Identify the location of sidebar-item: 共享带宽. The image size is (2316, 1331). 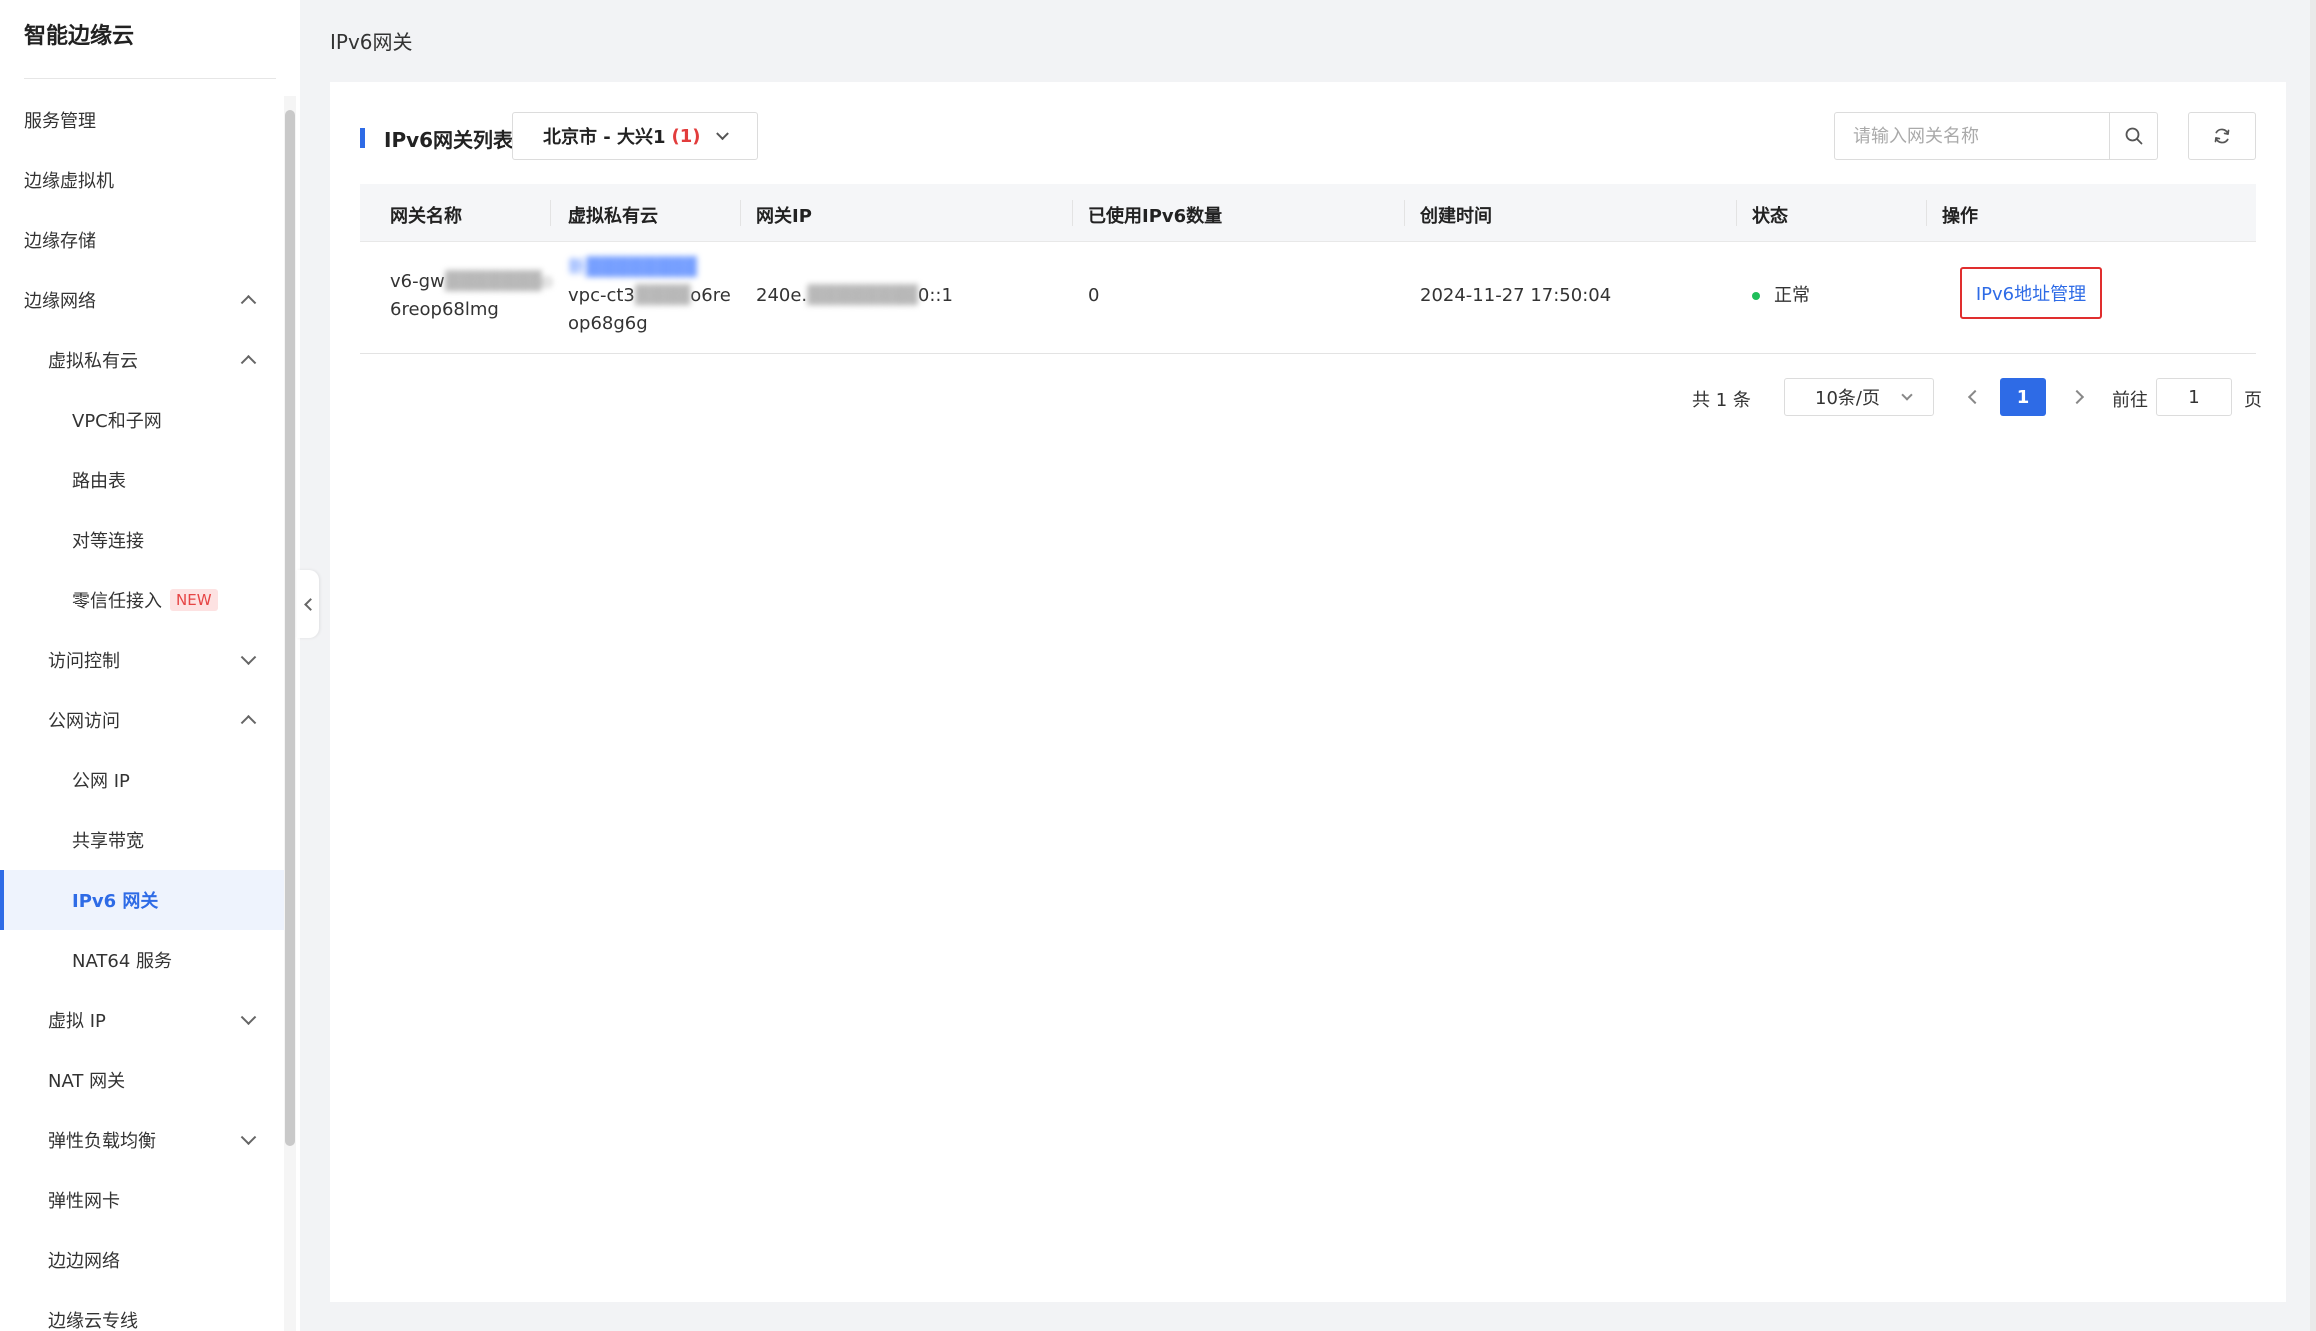
(142, 840).